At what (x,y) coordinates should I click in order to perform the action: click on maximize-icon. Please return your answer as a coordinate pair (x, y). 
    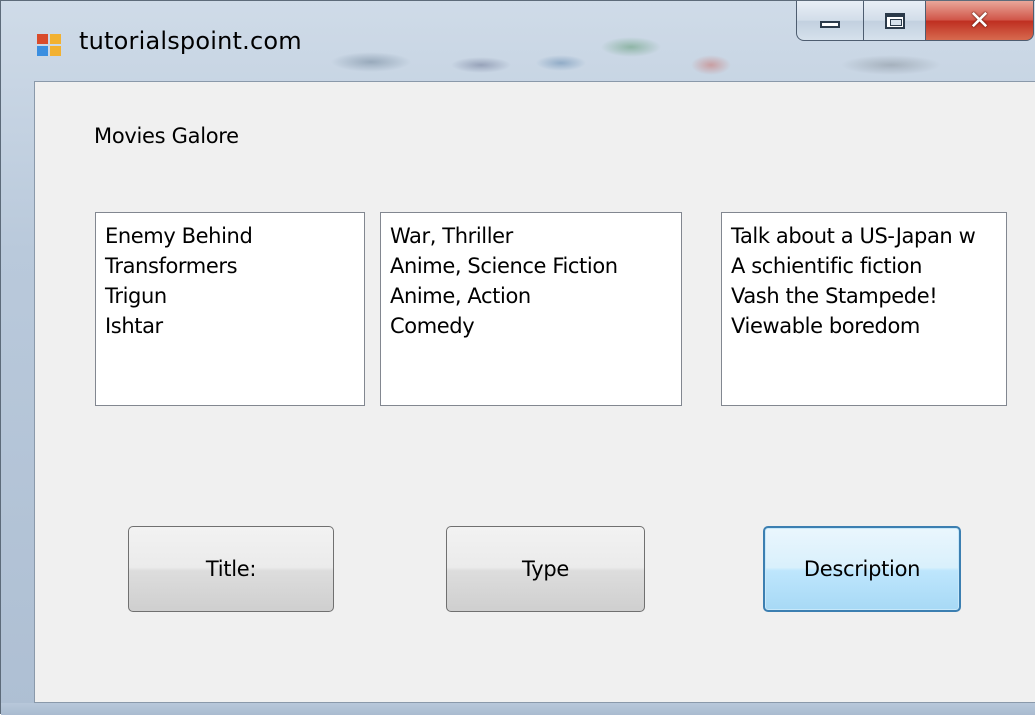
    Looking at the image, I should click on (894, 20).